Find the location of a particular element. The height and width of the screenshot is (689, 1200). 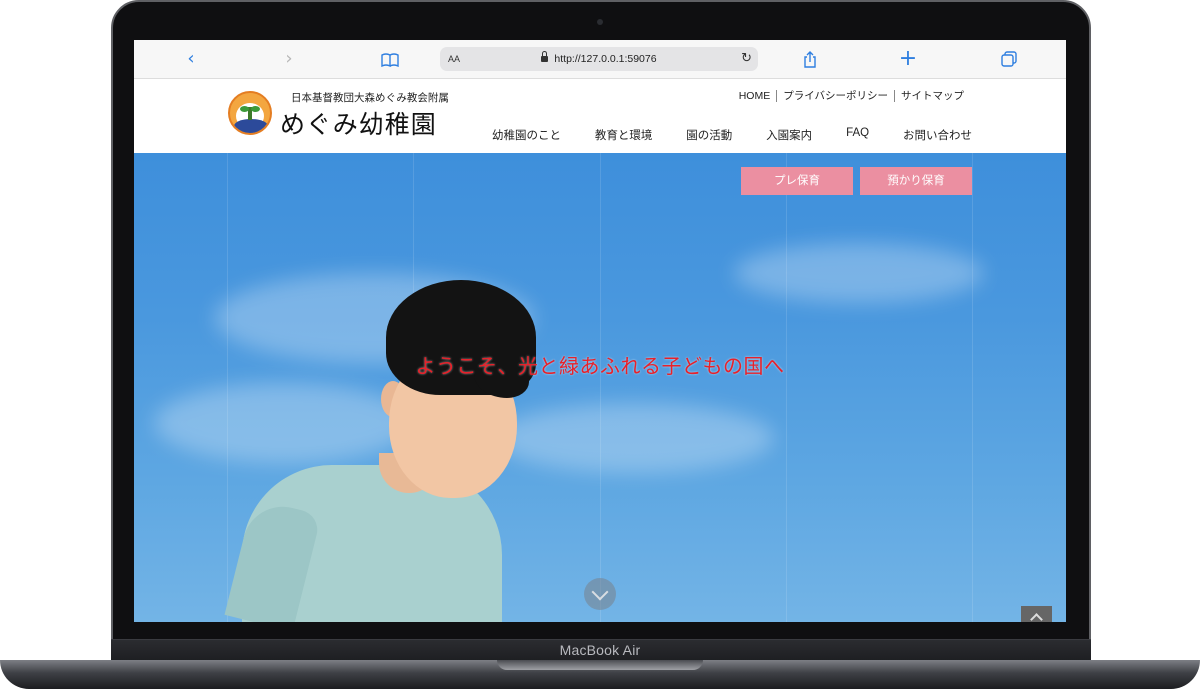

site-tagline: 日本基督教団大森めぐみ教会附属 is located at coordinates (370, 98).